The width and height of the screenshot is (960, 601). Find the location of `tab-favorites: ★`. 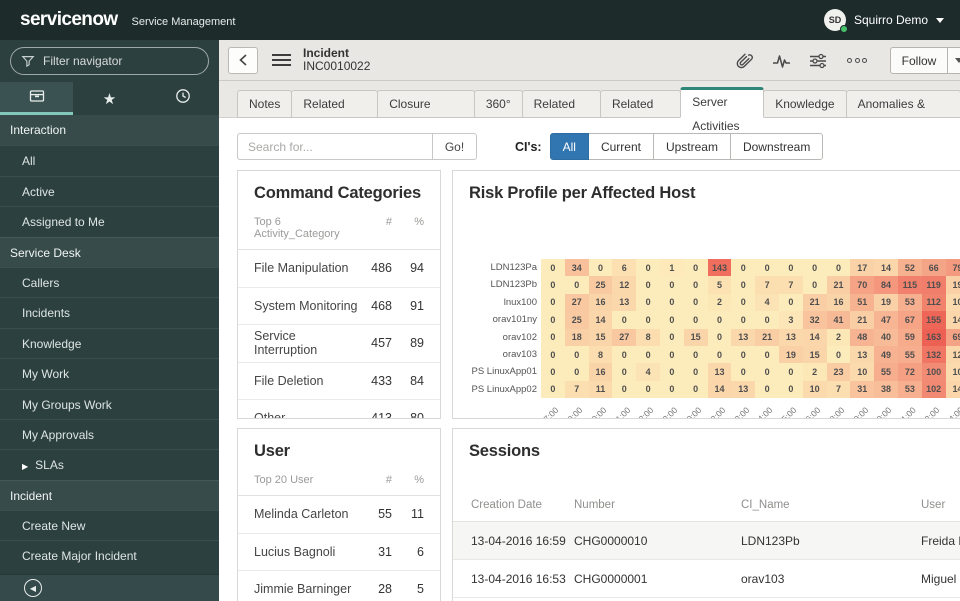

tab-favorites: ★ is located at coordinates (109, 98).